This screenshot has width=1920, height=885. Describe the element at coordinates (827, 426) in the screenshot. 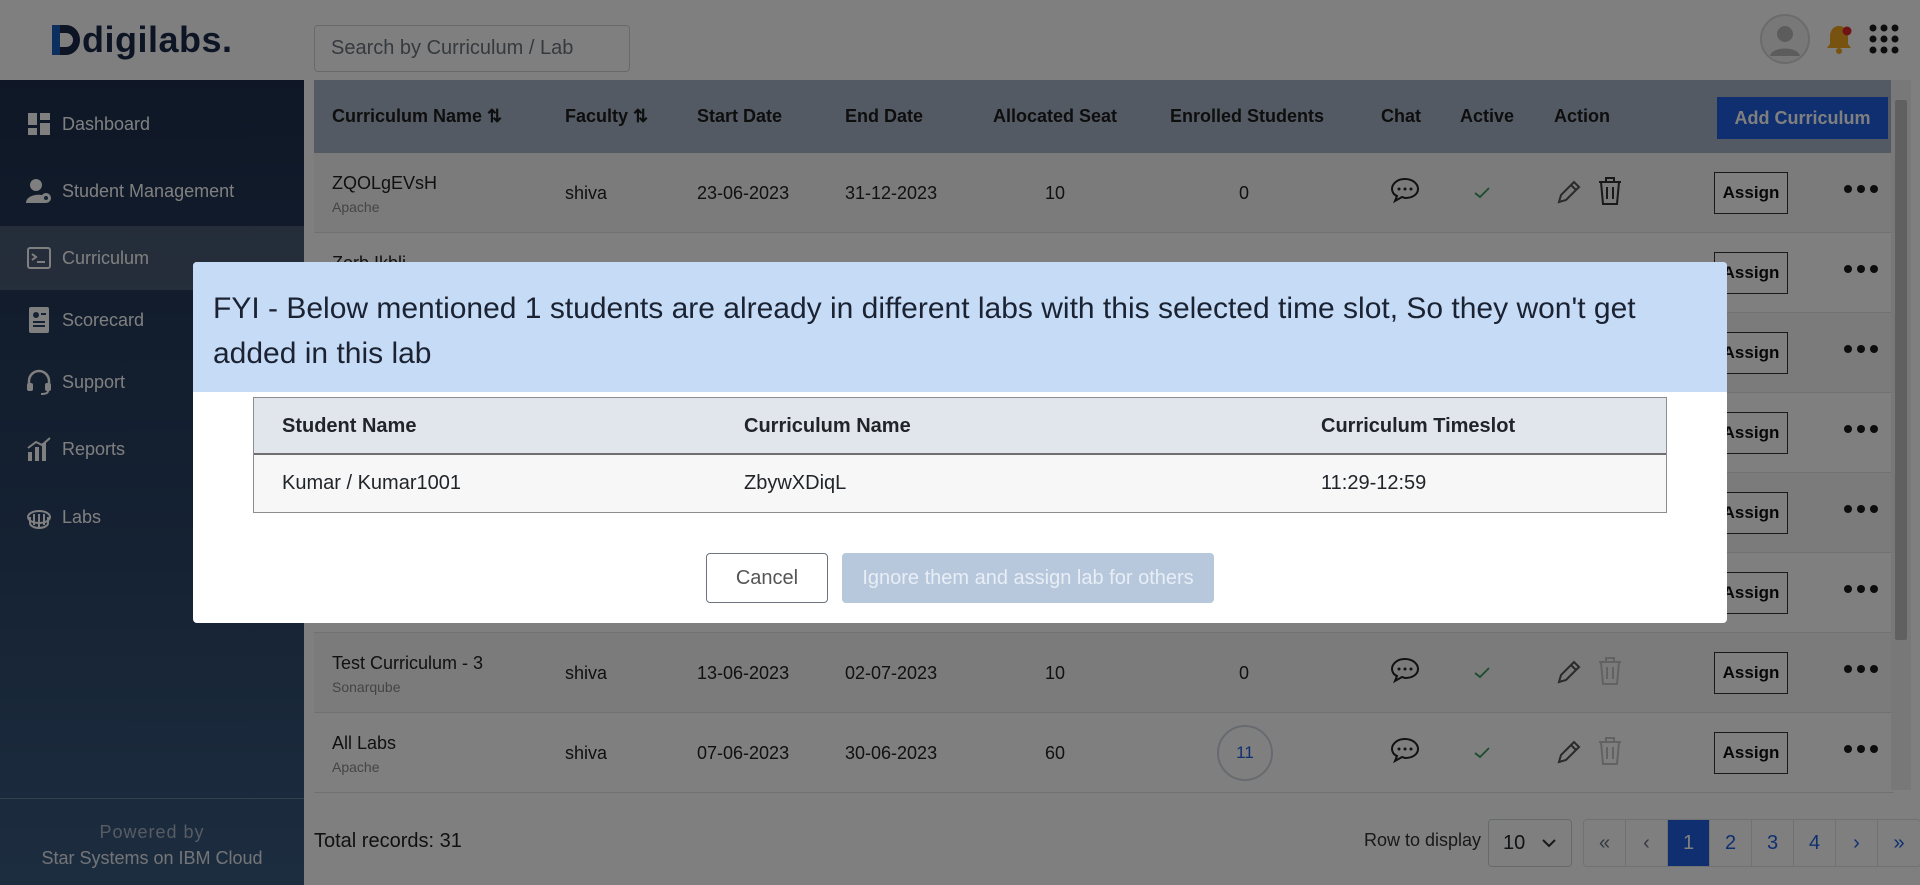

I see `th-curriculum-name: Curriculum Name` at that location.